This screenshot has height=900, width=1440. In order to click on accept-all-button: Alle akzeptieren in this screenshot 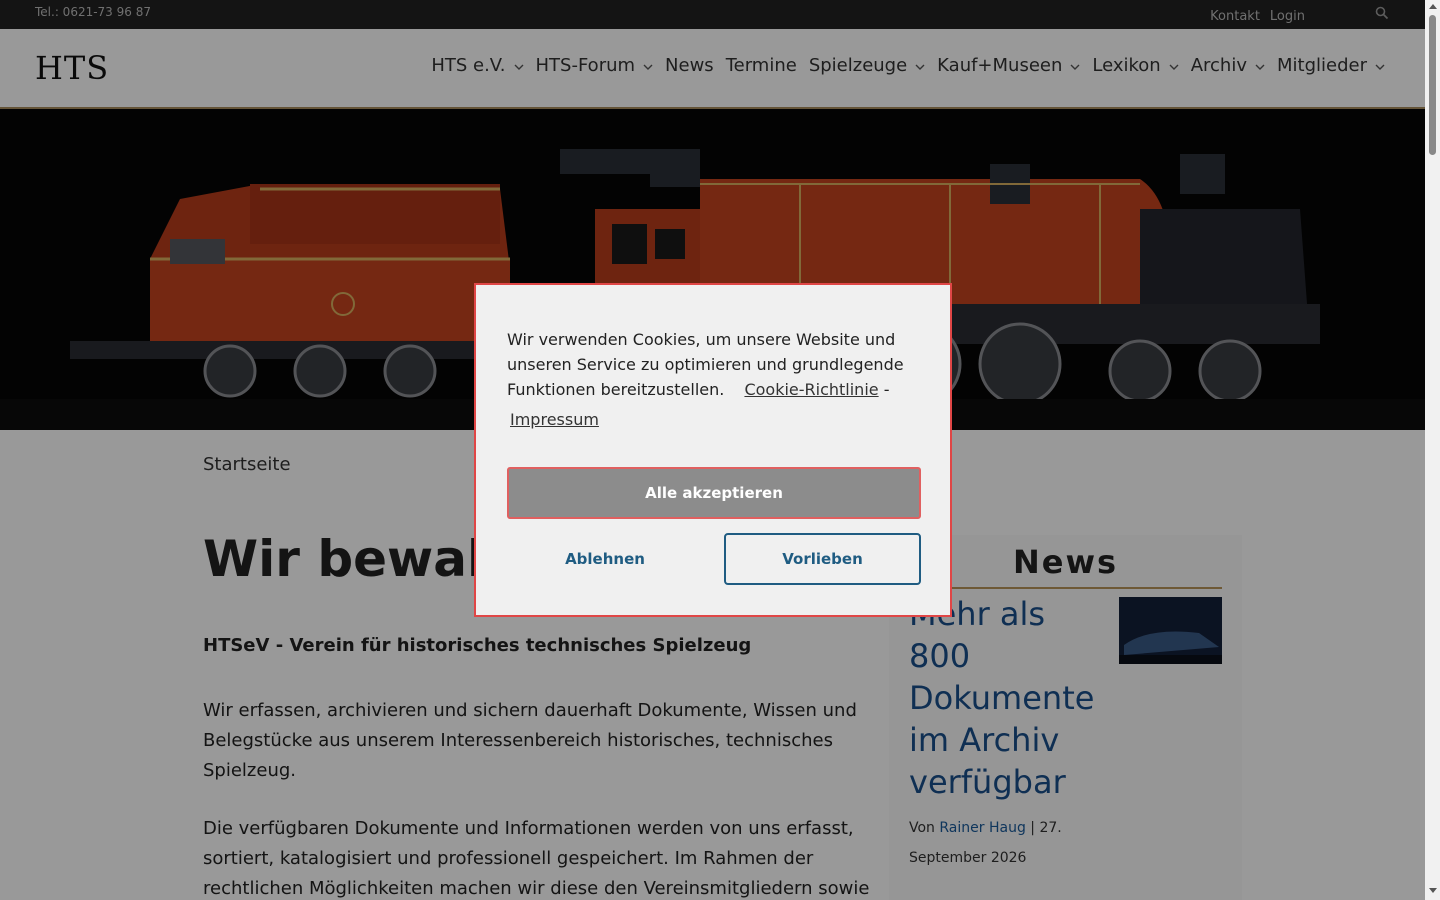, I will do `click(714, 493)`.